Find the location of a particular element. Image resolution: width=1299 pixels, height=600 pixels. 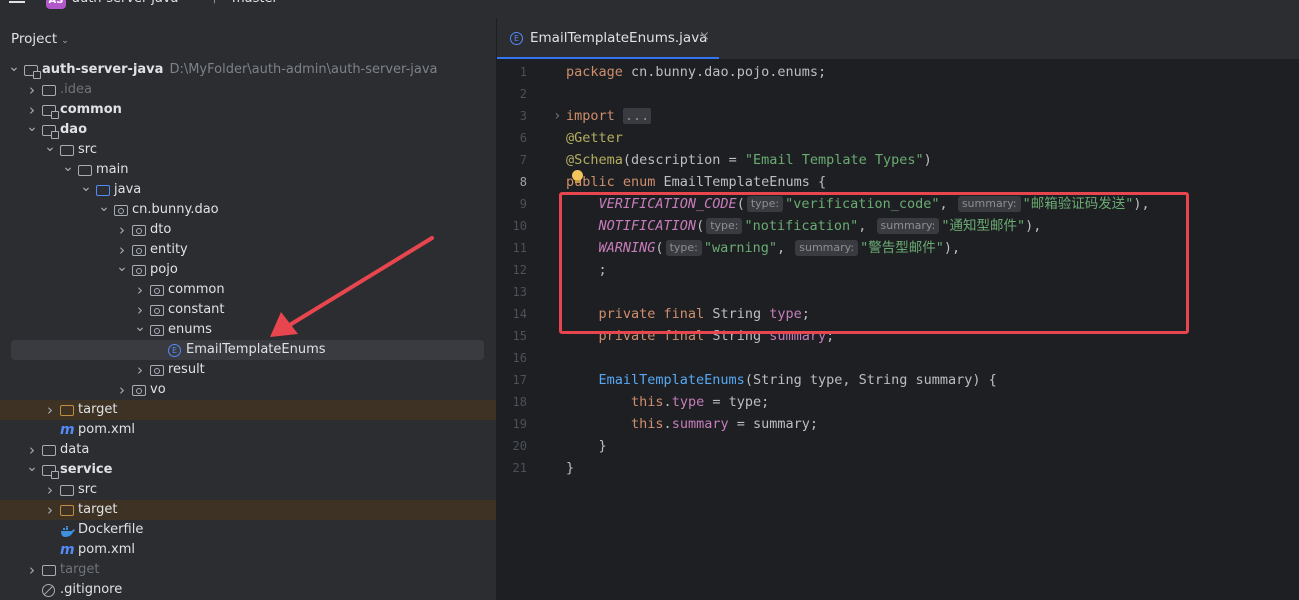

line-number: 13 is located at coordinates (519, 292).